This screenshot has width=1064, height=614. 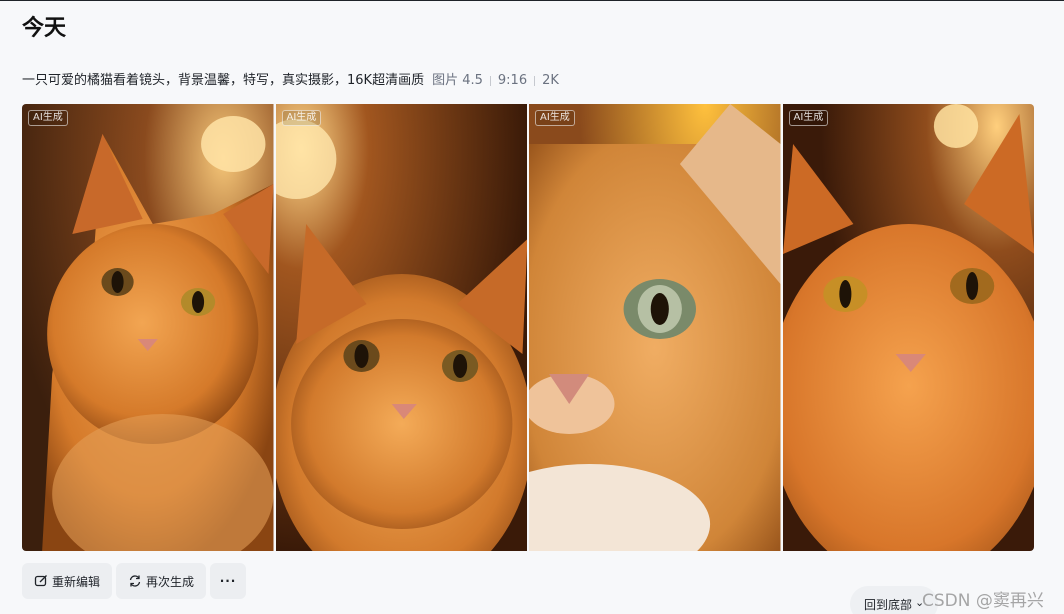 What do you see at coordinates (76, 581) in the screenshot?
I see `re-edit-label: 重新编辑` at bounding box center [76, 581].